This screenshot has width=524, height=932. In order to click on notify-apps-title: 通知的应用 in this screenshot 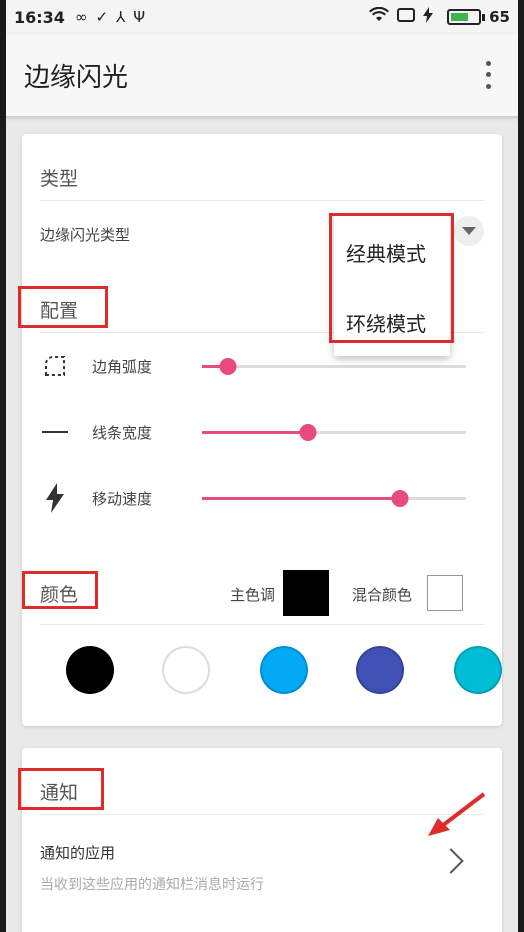, I will do `click(77, 852)`.